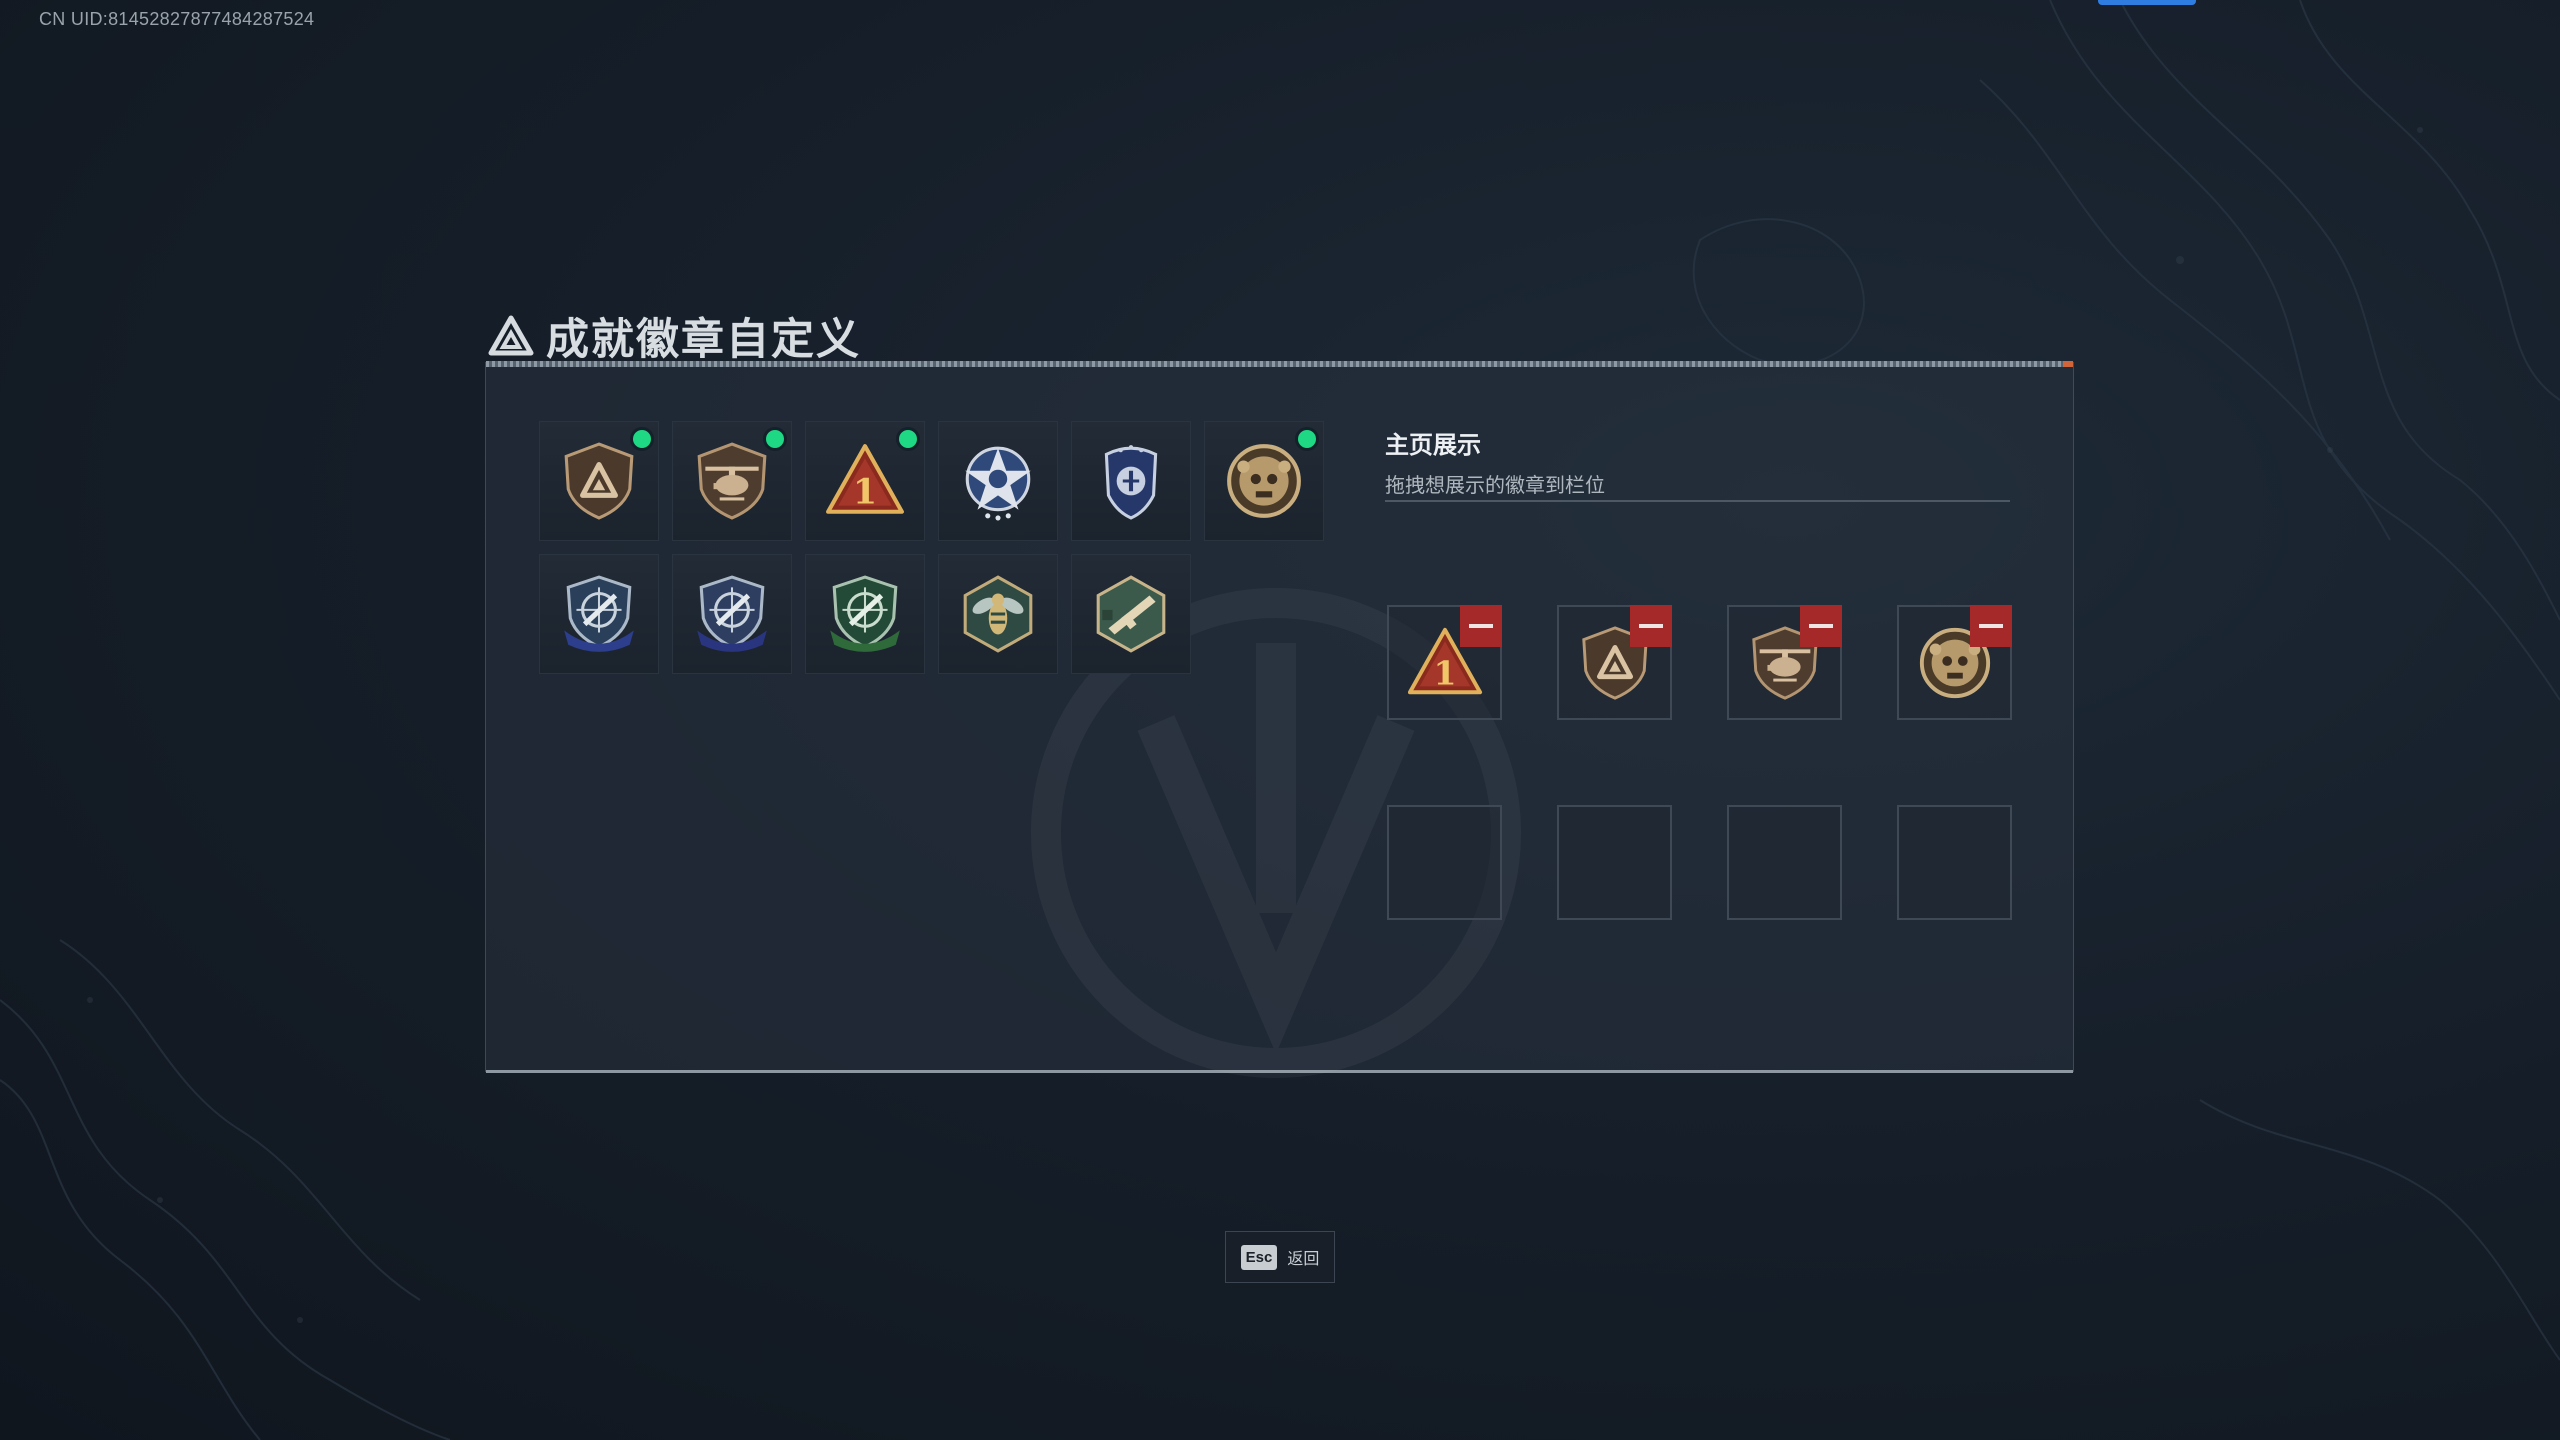 This screenshot has height=1440, width=2560. I want to click on badge-helicopter-shield, so click(732, 481).